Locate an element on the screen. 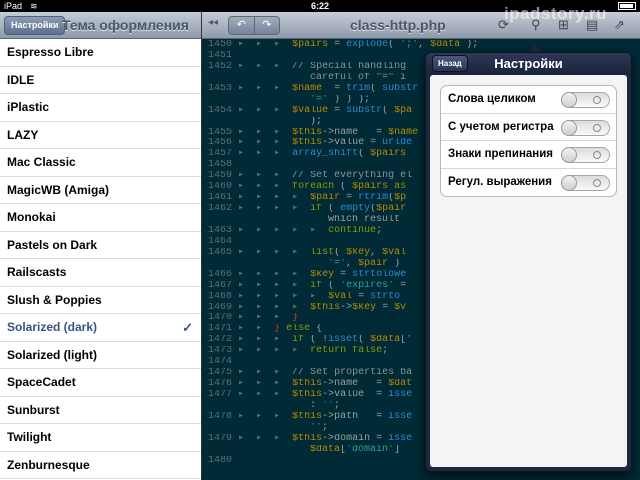 The width and height of the screenshot is (640, 480). theme-item-label: LAZY is located at coordinates (23, 134).